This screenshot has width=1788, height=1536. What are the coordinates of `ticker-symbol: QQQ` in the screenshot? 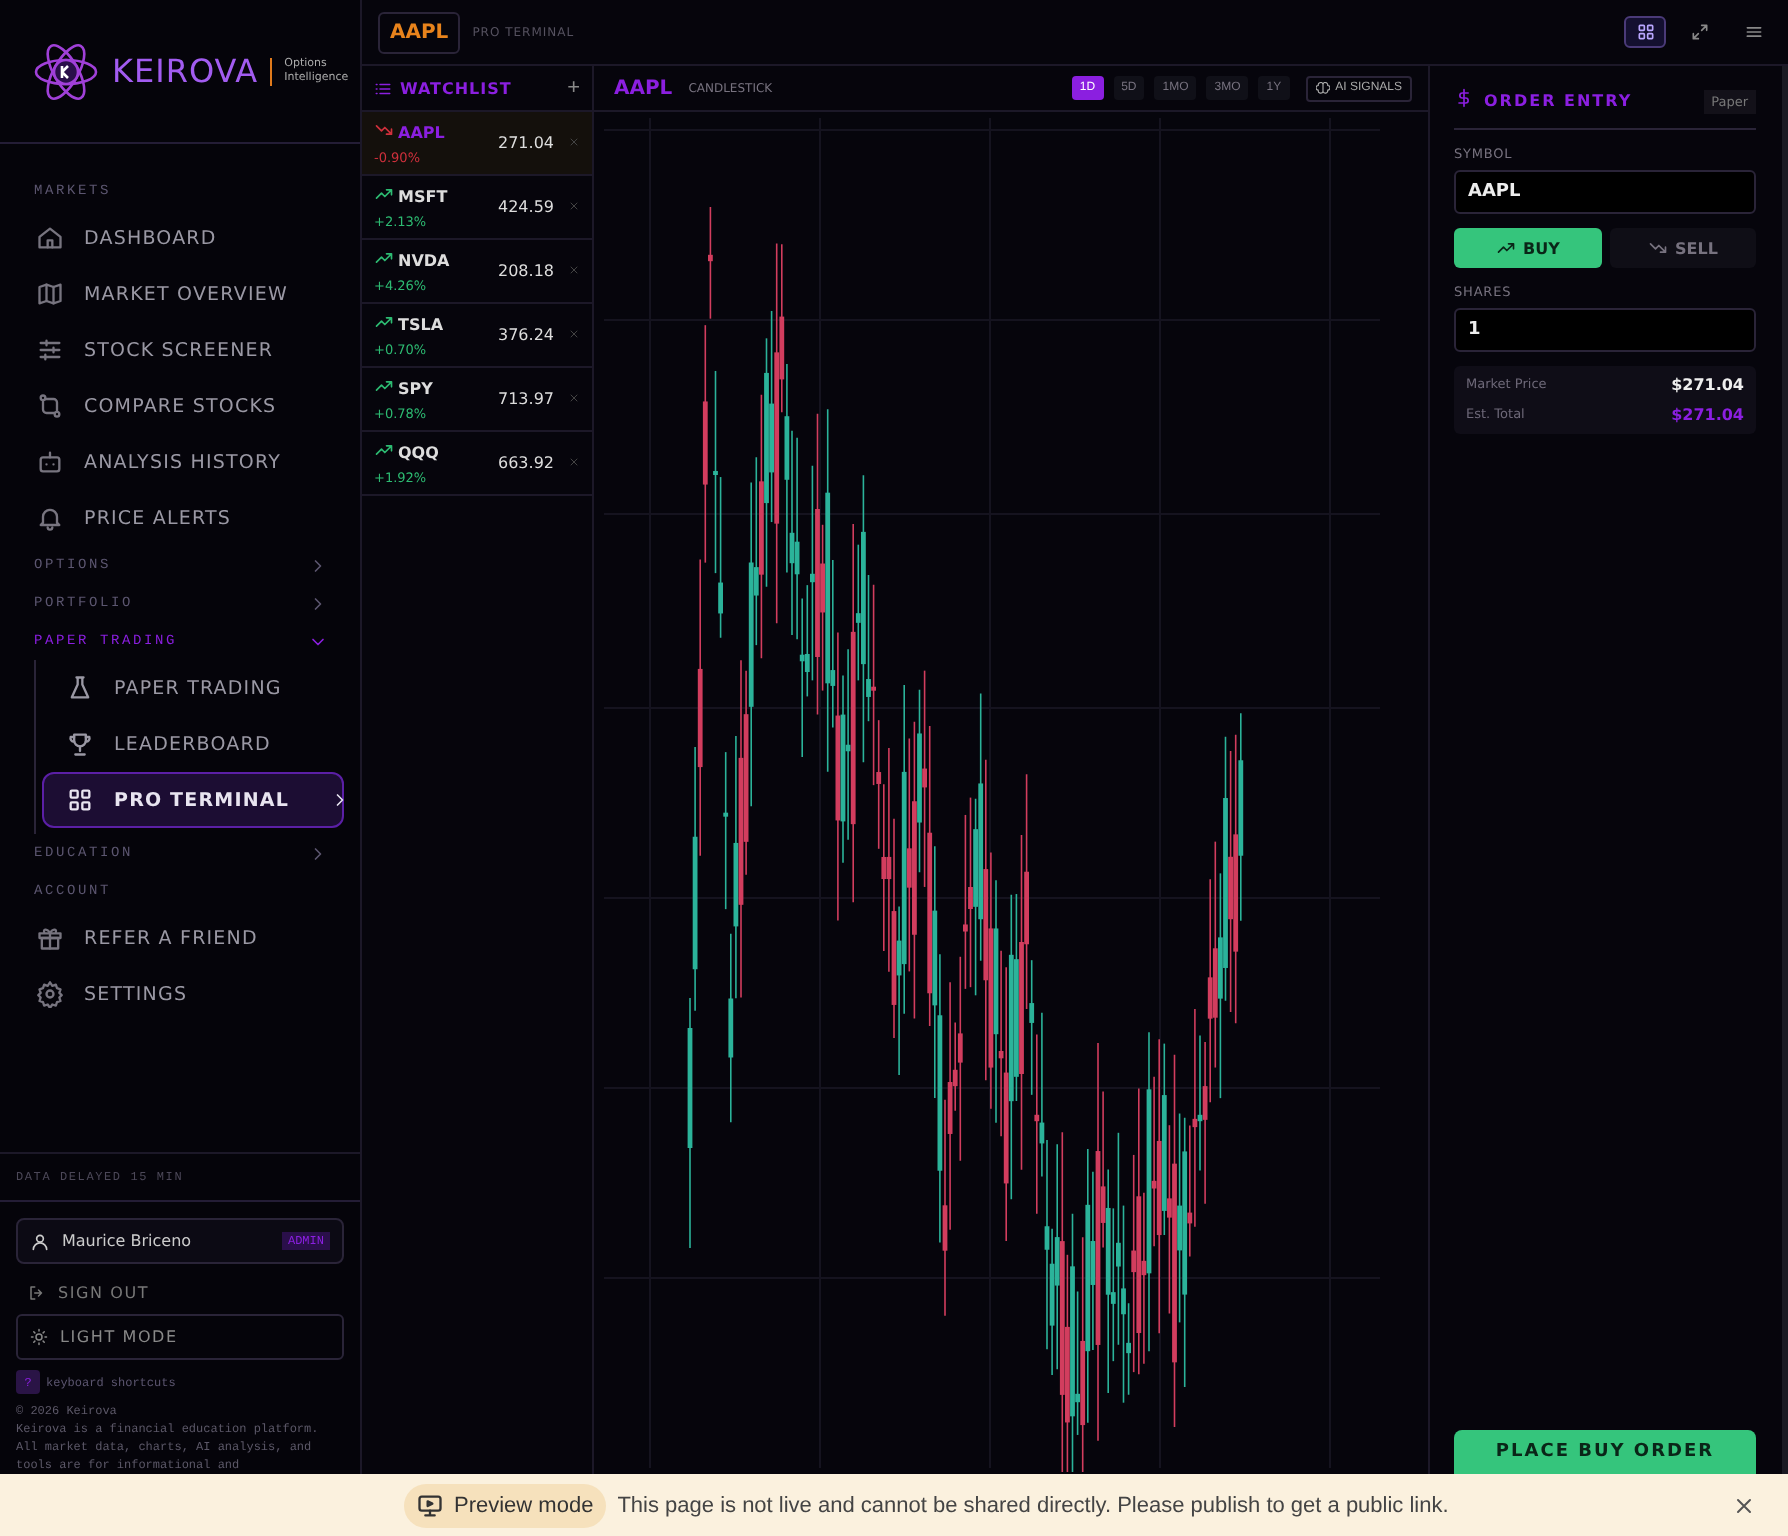 It's located at (418, 452).